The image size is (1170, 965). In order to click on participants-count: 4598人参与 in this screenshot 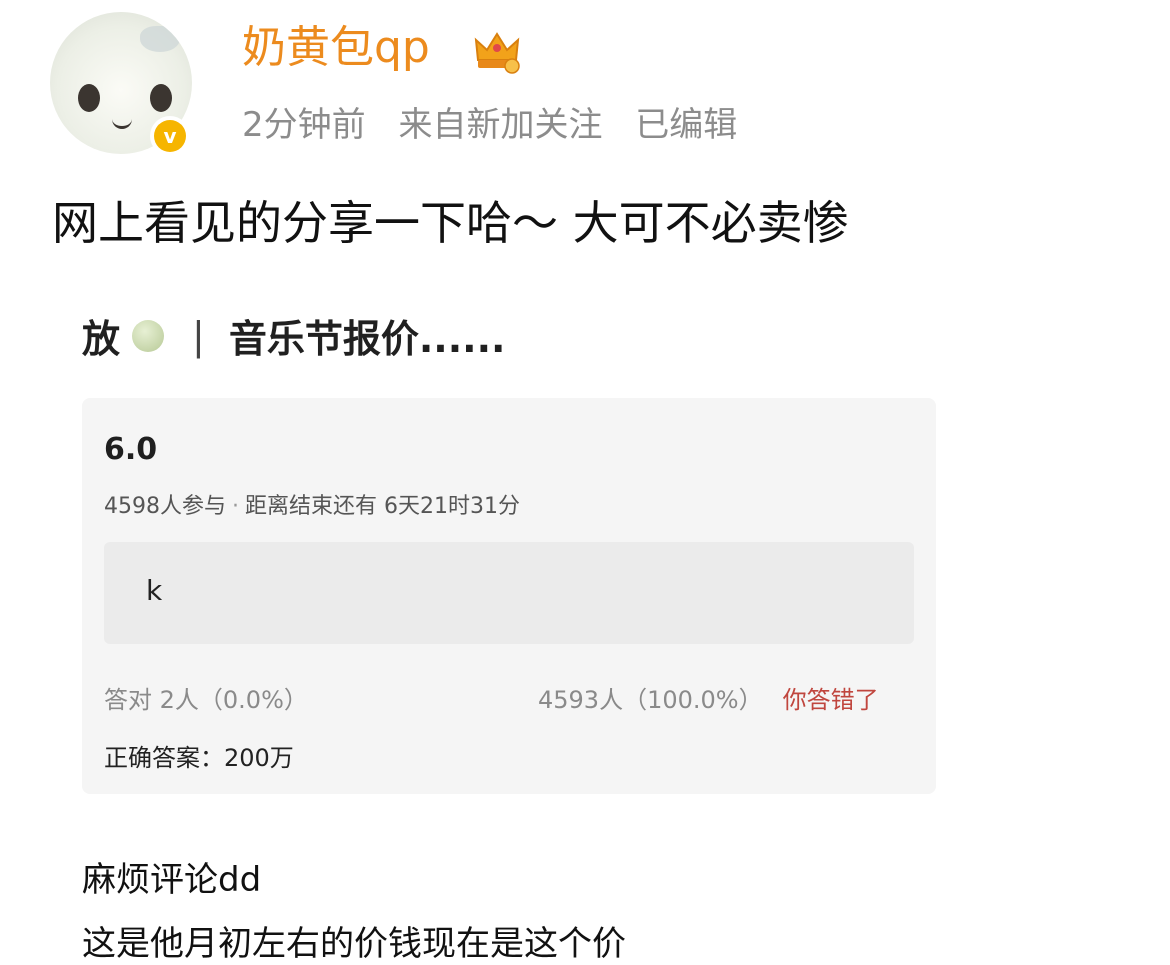, I will do `click(165, 506)`.